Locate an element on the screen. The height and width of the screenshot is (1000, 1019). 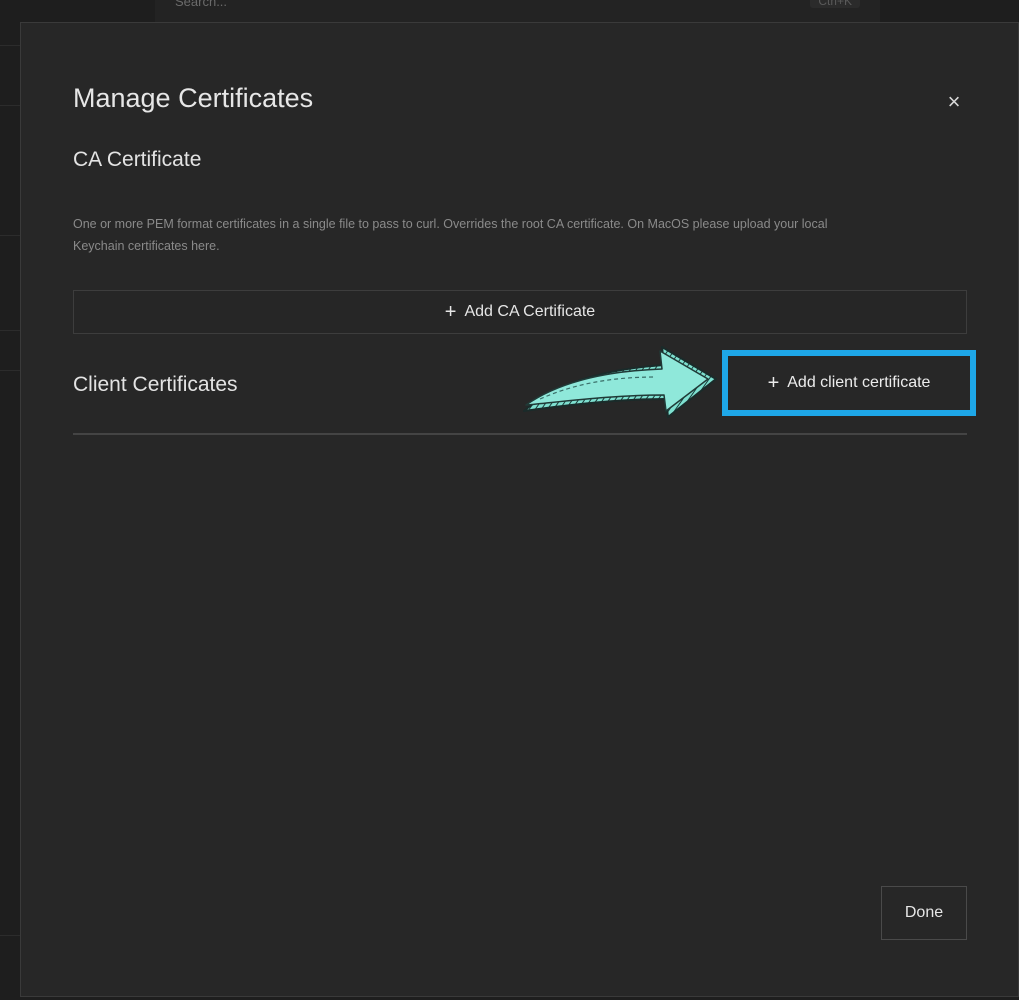
close-icon: × is located at coordinates (954, 101).